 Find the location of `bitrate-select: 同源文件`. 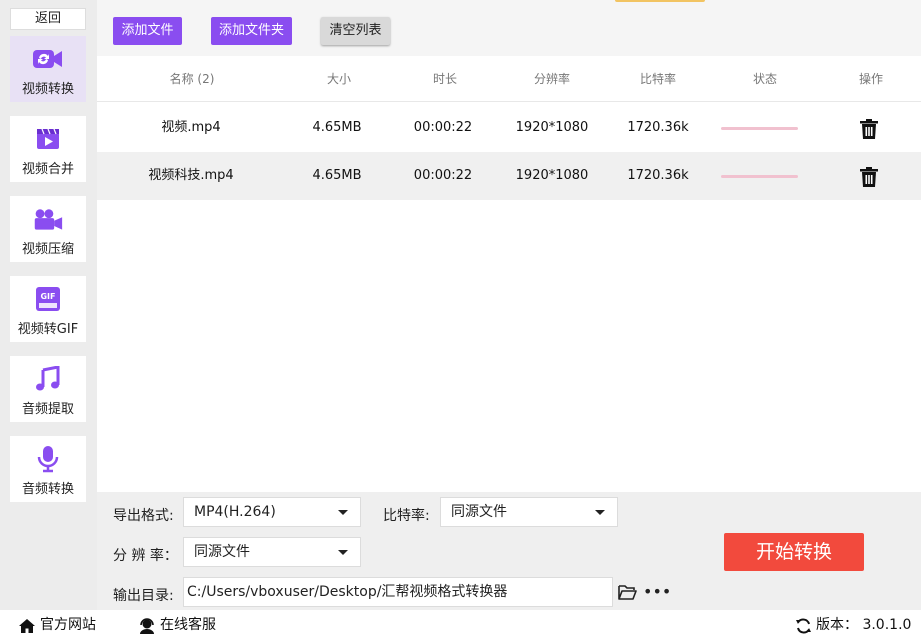

bitrate-select: 同源文件 is located at coordinates (529, 512).